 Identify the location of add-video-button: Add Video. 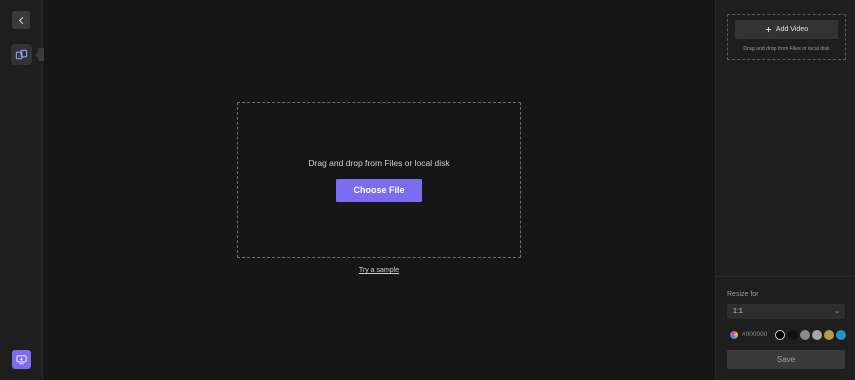
(786, 29).